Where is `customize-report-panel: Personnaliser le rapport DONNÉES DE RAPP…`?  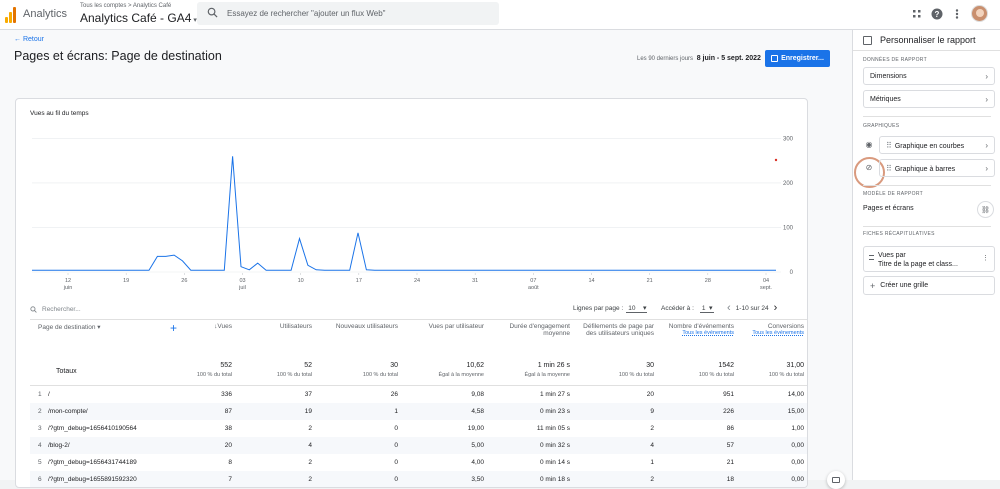 customize-report-panel: Personnaliser le rapport DONNÉES DE RAPP… is located at coordinates (926, 255).